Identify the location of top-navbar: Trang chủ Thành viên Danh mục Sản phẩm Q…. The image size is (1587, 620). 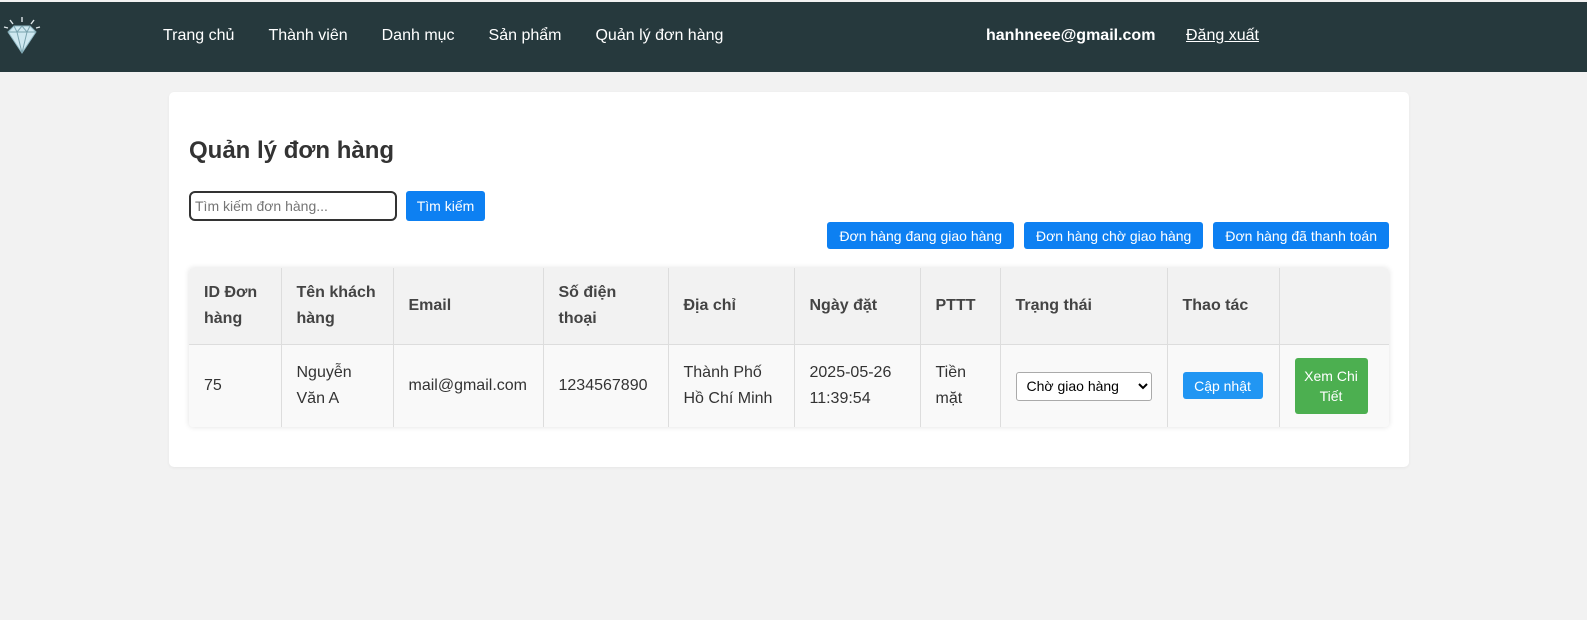
(793, 37).